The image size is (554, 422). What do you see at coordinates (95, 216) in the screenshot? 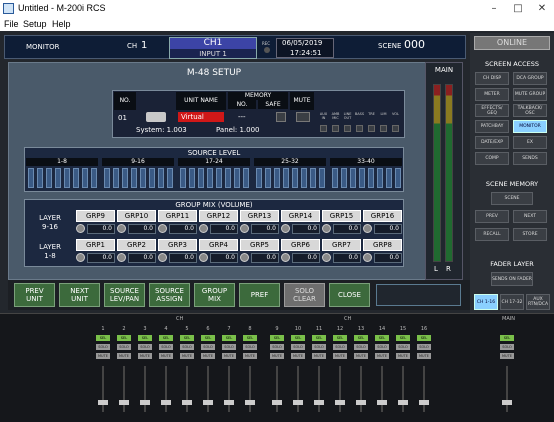
I see `group-button: GRP9` at bounding box center [95, 216].